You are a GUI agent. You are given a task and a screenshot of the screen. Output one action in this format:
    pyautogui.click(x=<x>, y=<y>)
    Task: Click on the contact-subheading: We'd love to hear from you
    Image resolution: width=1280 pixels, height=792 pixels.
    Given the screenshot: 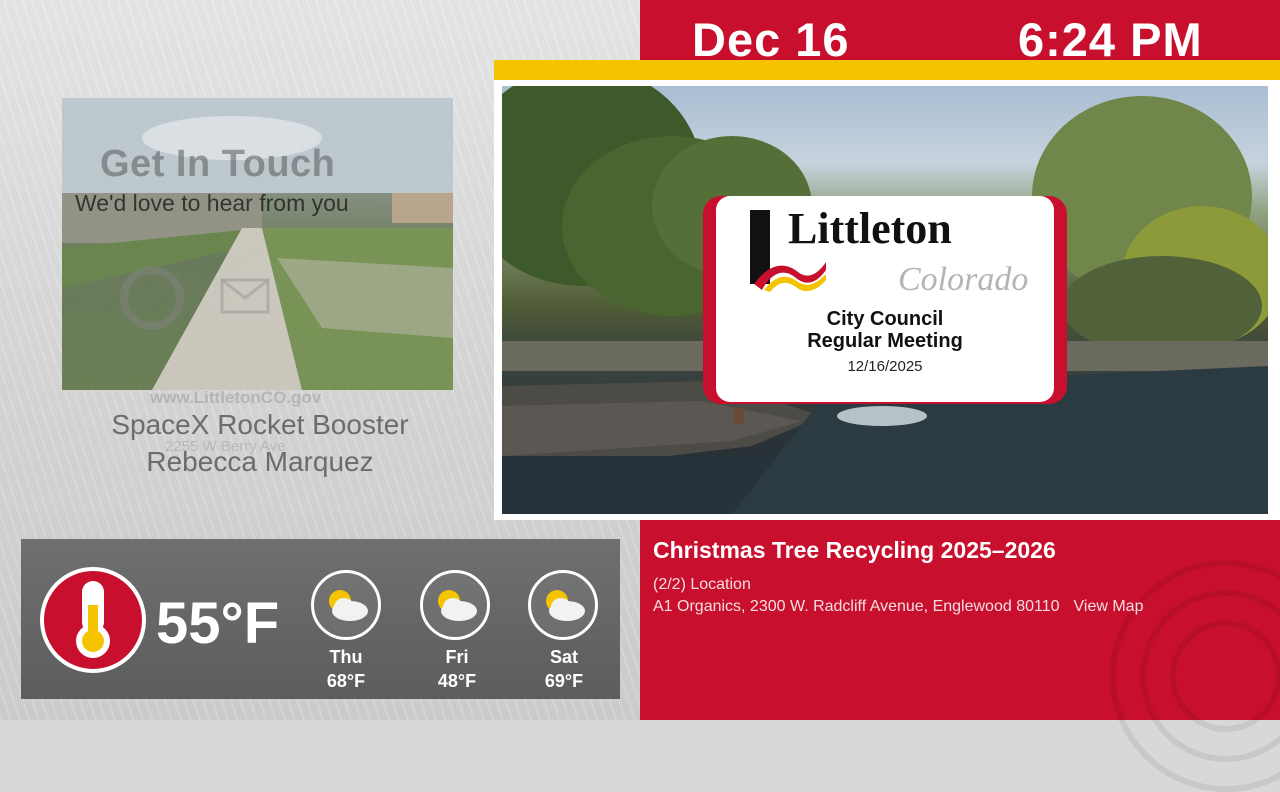 What is the action you would take?
    pyautogui.click(x=212, y=203)
    